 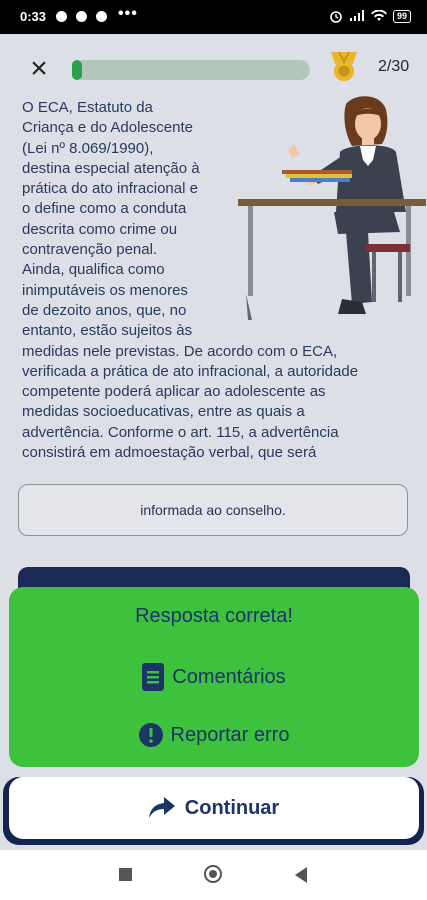 I want to click on back-icon, so click(x=301, y=875).